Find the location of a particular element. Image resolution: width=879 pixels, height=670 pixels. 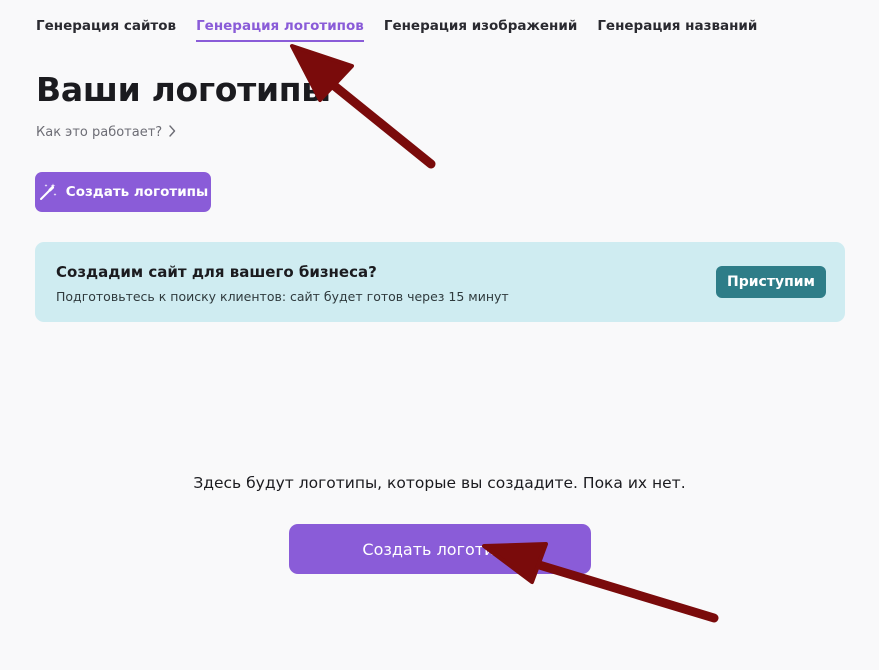

how-it-works-link: Как это работает? is located at coordinates (106, 132).